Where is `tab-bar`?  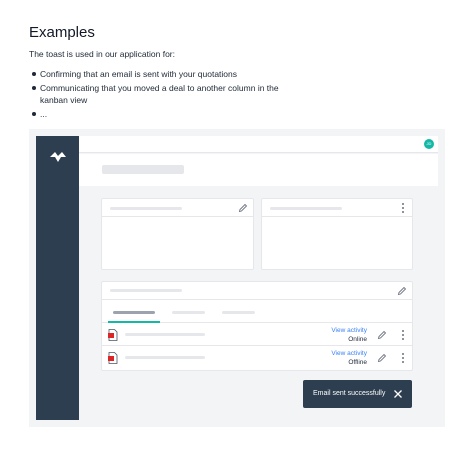 tab-bar is located at coordinates (257, 312).